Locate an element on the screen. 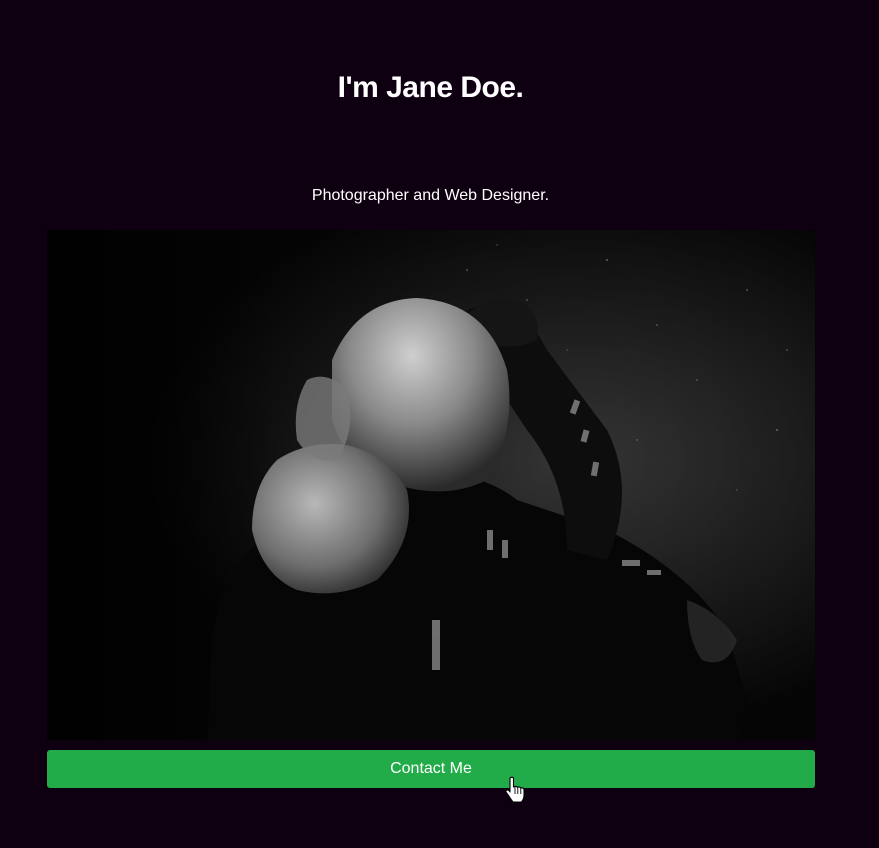 The height and width of the screenshot is (848, 879). contact-me-button: Contact Me is located at coordinates (431, 769).